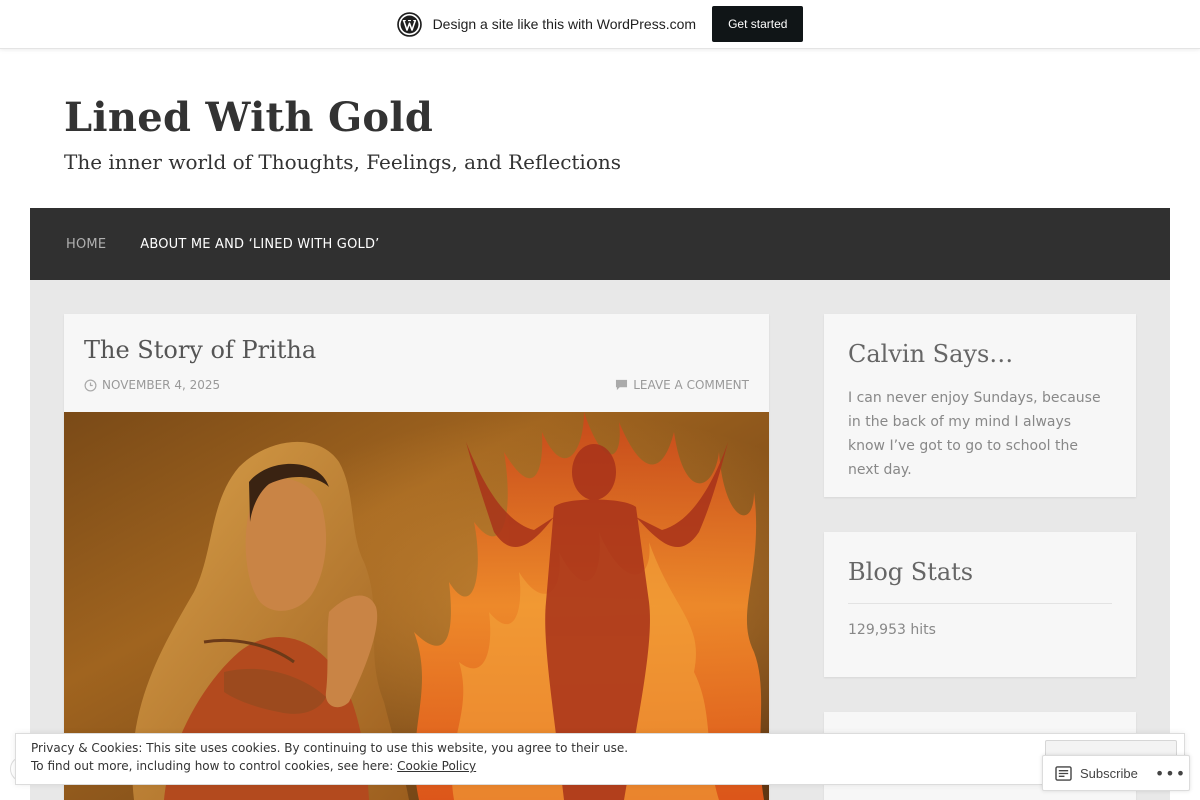  What do you see at coordinates (892, 630) in the screenshot?
I see `blog-stats-hits: 129,953 hits` at bounding box center [892, 630].